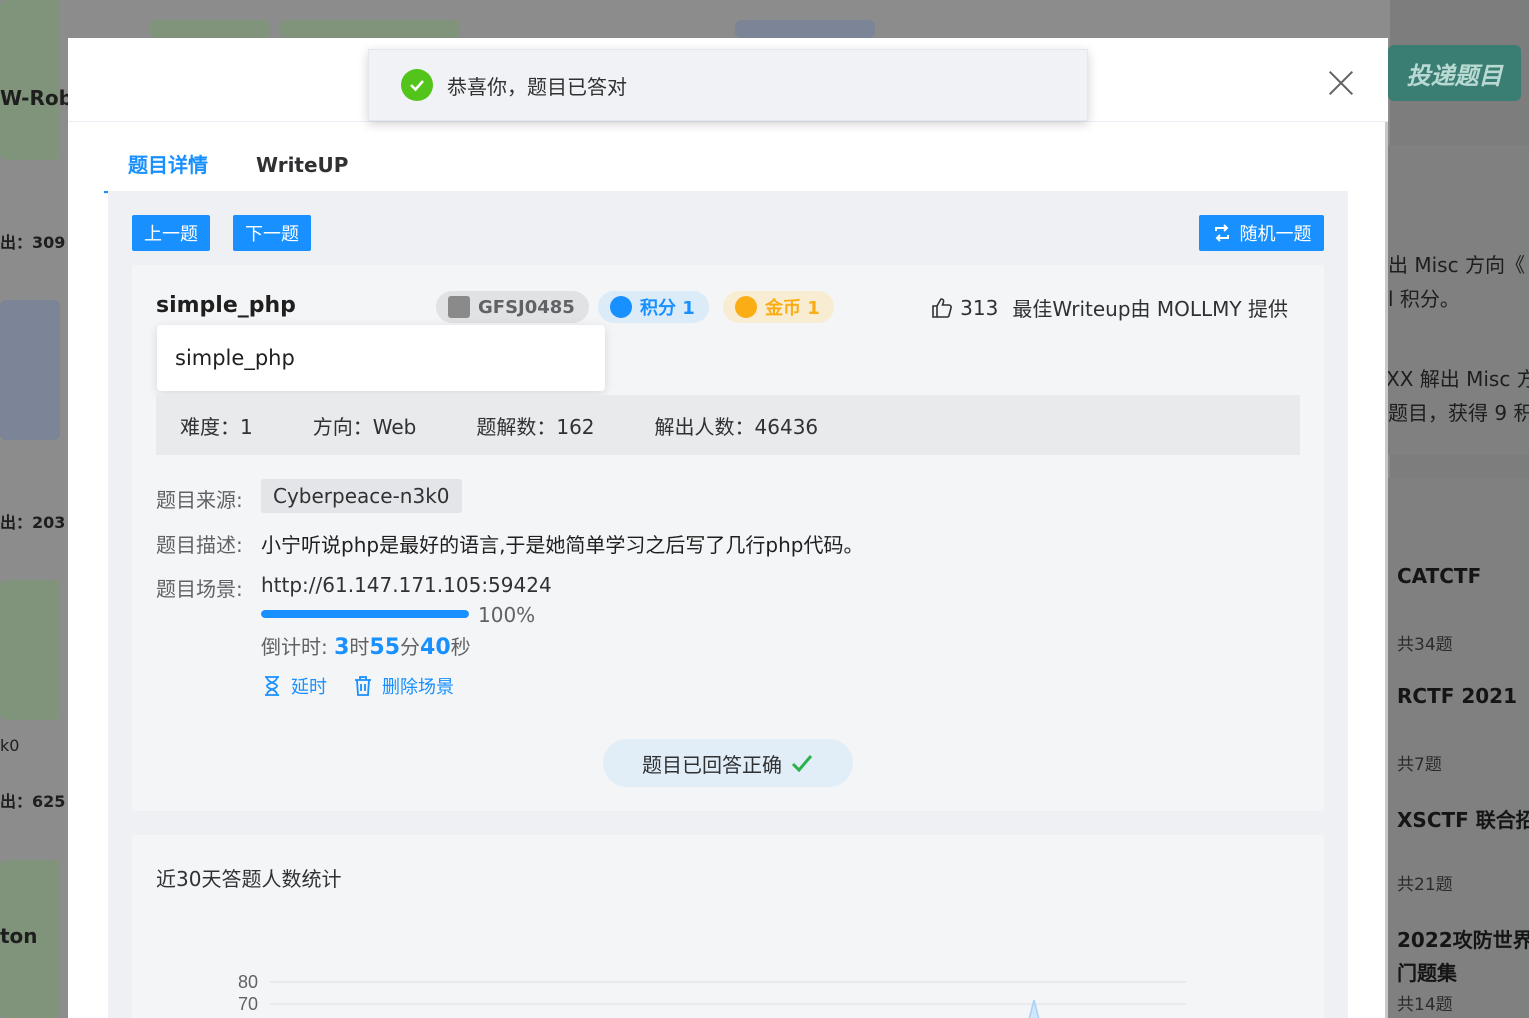  Describe the element at coordinates (535, 426) in the screenshot. I see `writeup-count-stat: 题解数：162` at that location.